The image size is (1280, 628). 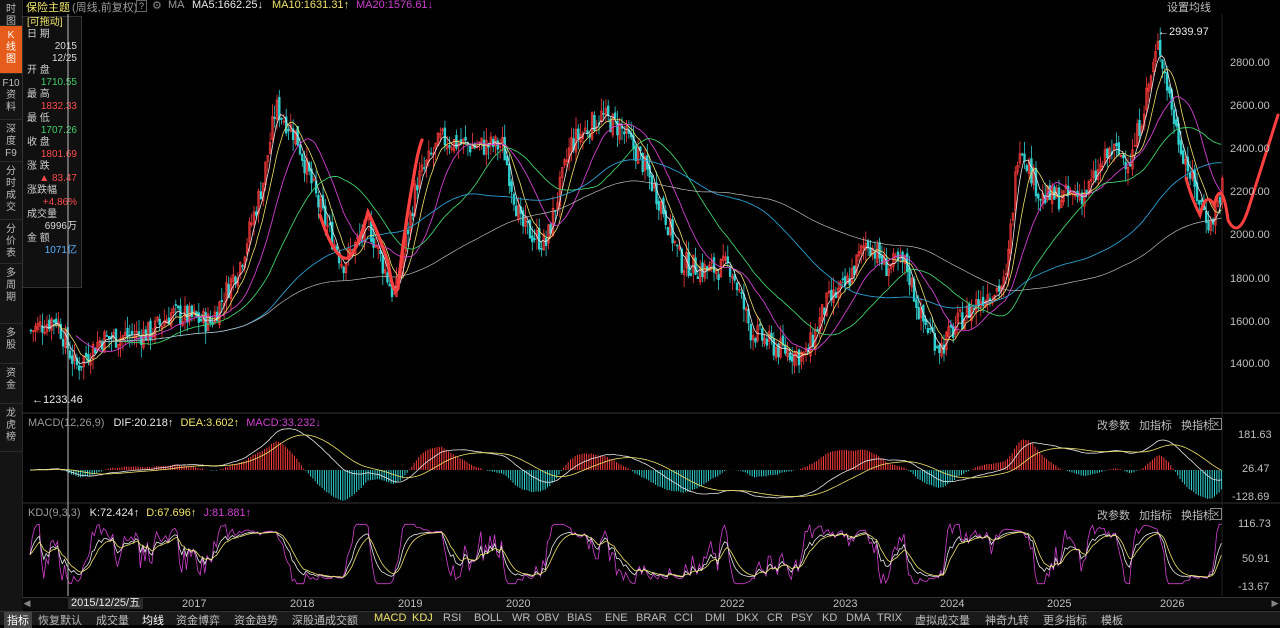 What do you see at coordinates (829, 618) in the screenshot?
I see `indicator-tab: KD` at bounding box center [829, 618].